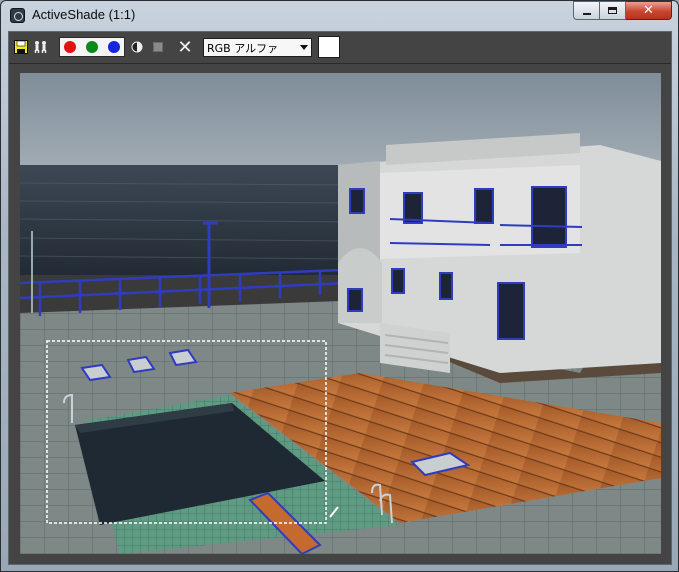 This screenshot has height=572, width=679. I want to click on window-title: ActiveShade (1:1), so click(84, 14).